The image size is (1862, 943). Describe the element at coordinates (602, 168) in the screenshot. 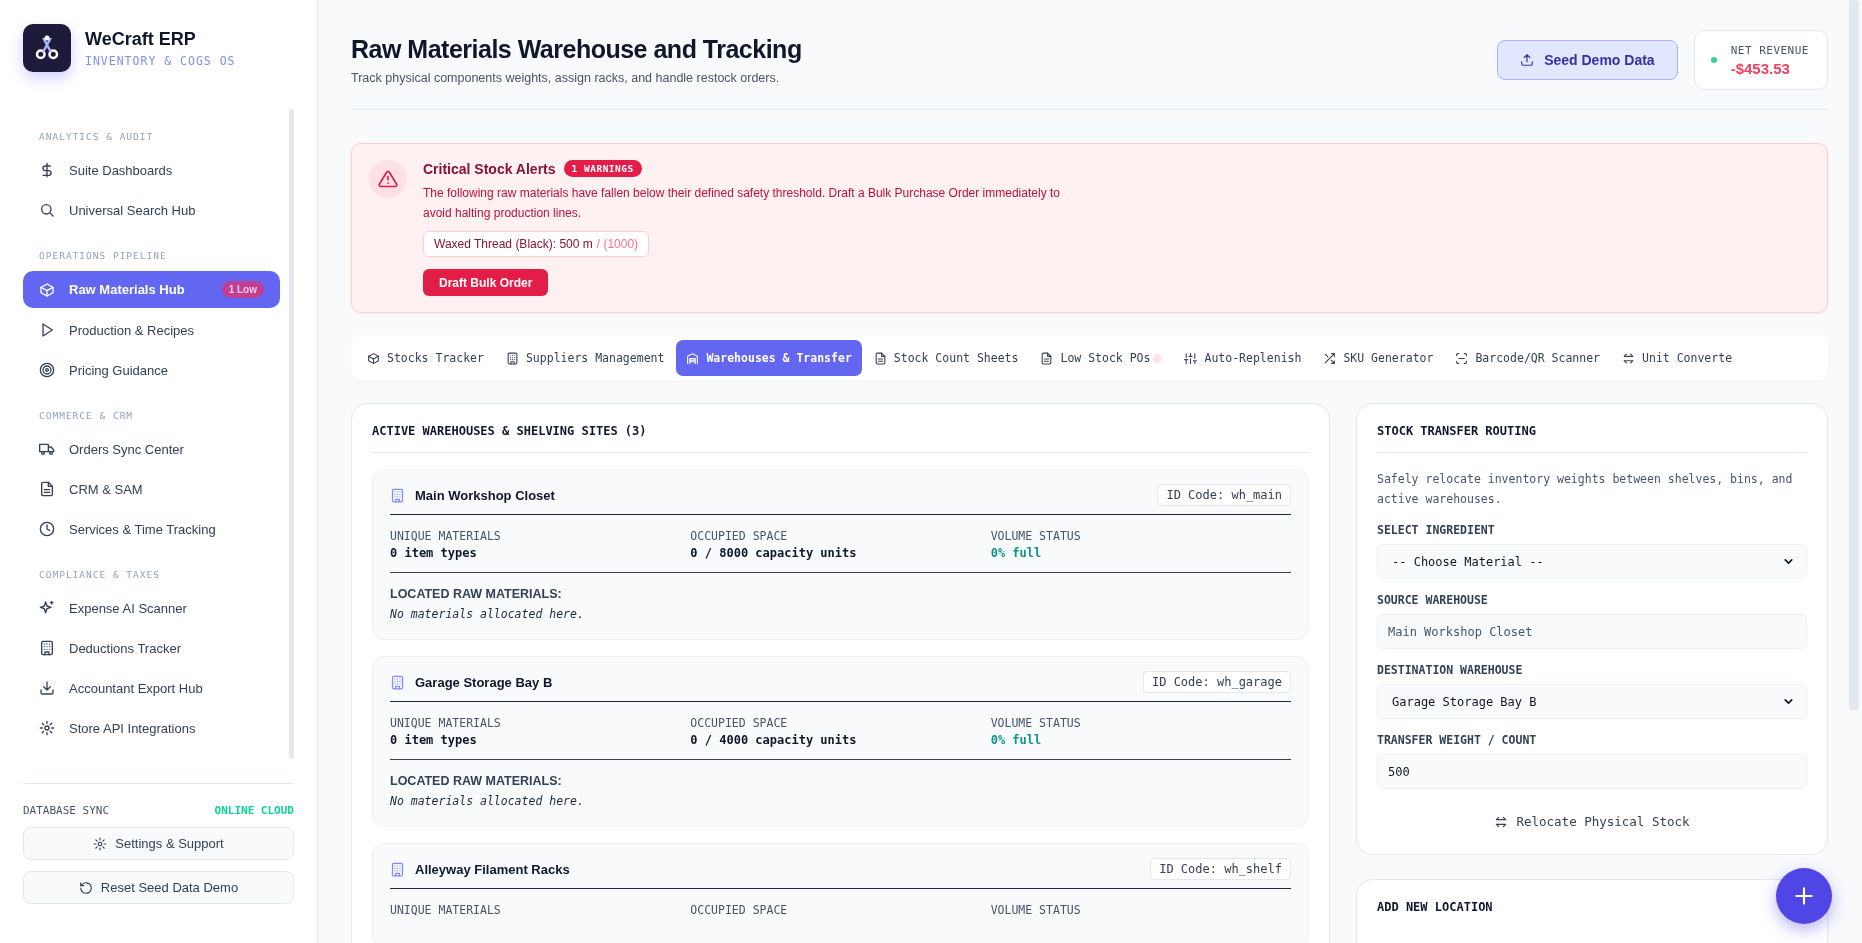

I see `warning-count-badge: 1 WARNINGS` at that location.